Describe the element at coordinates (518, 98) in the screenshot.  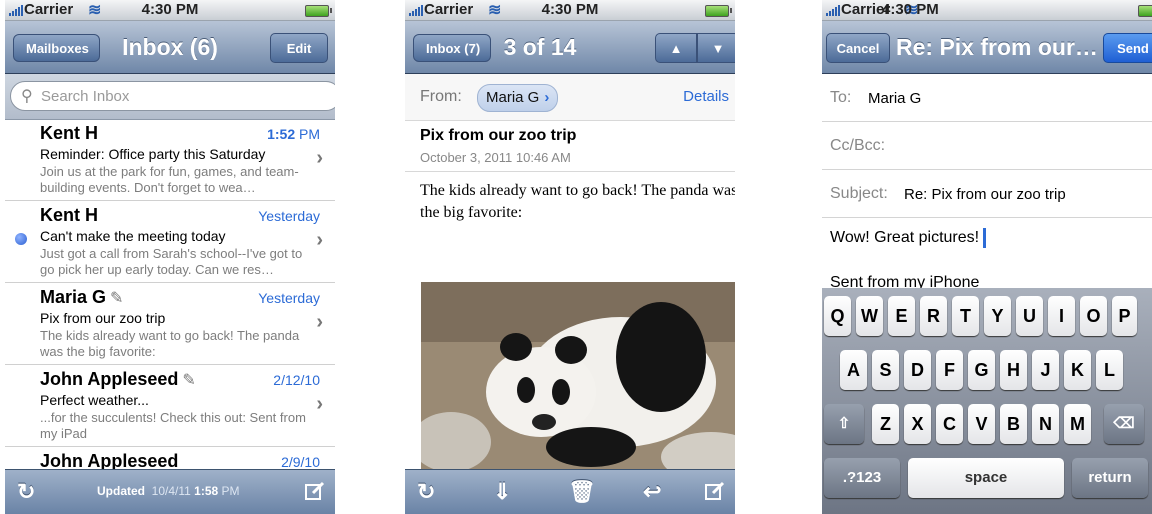
I see `sender-pill: Maria G ›` at that location.